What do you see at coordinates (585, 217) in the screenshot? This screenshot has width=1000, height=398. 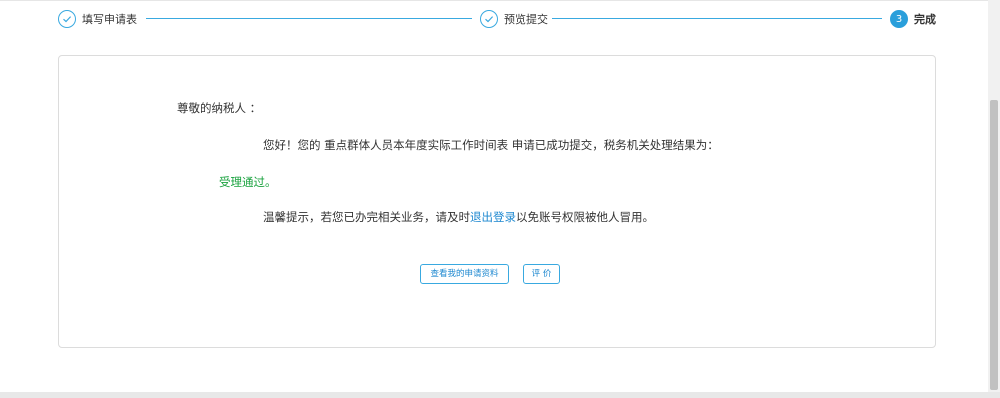 I see `tip-suffix: 以免账号权限被他人冒用。` at bounding box center [585, 217].